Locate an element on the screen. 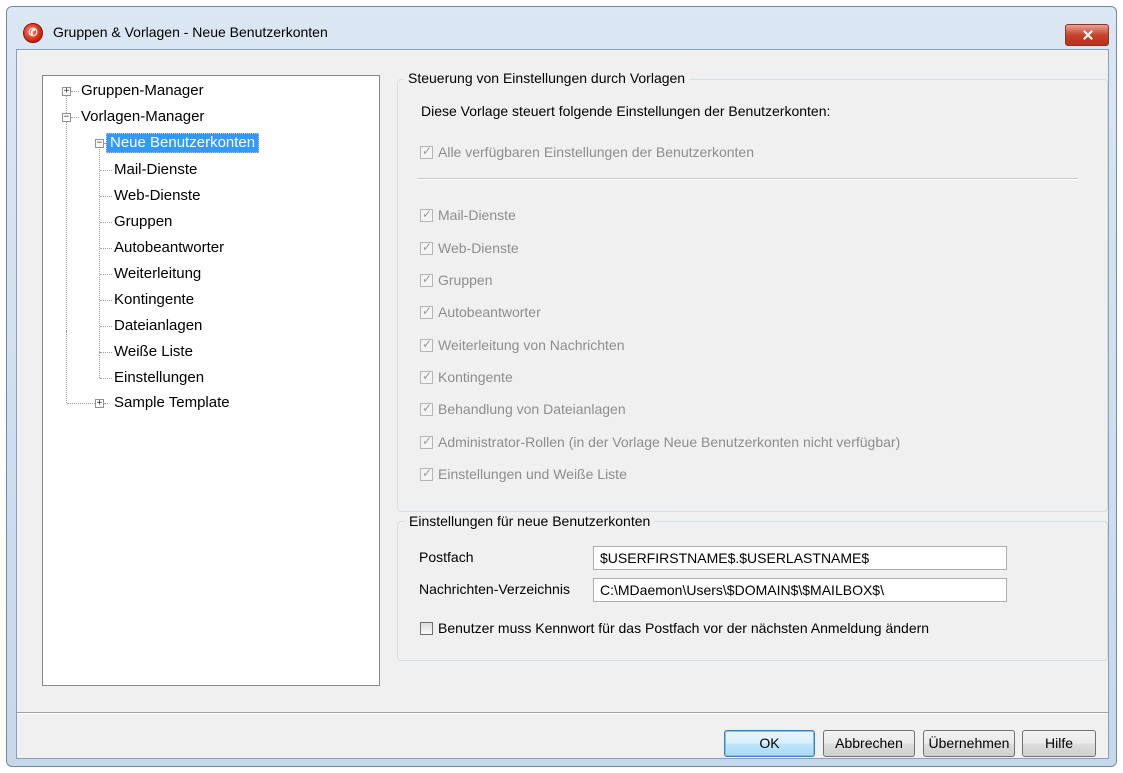 The width and height of the screenshot is (1123, 773). app-icon: ✆ is located at coordinates (33, 33).